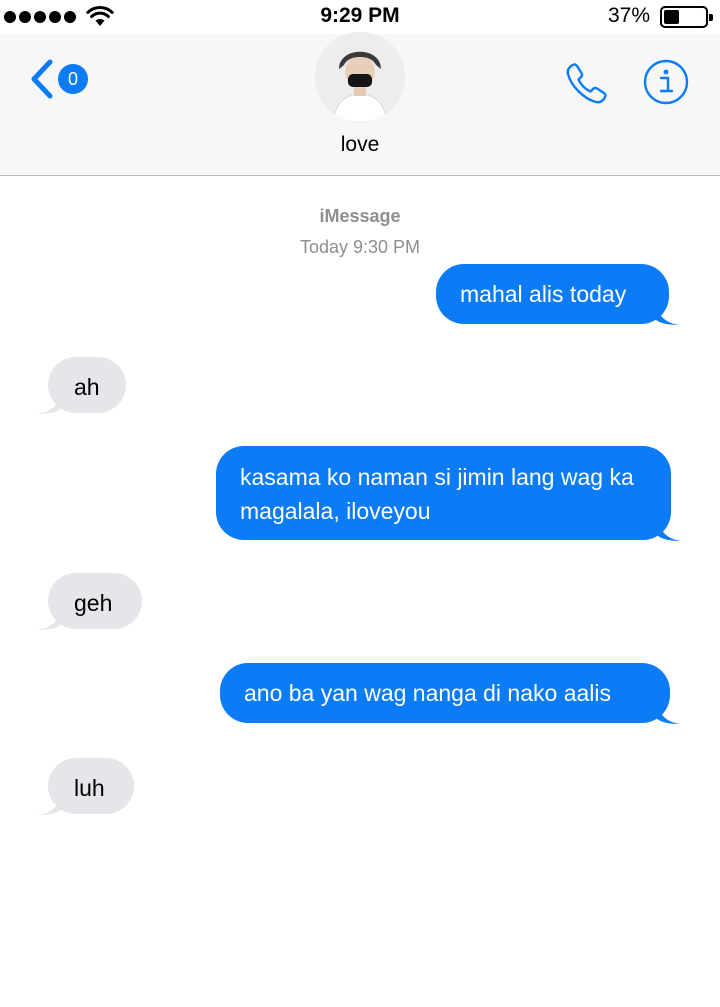  What do you see at coordinates (360, 216) in the screenshot?
I see `service-label: iMessage` at bounding box center [360, 216].